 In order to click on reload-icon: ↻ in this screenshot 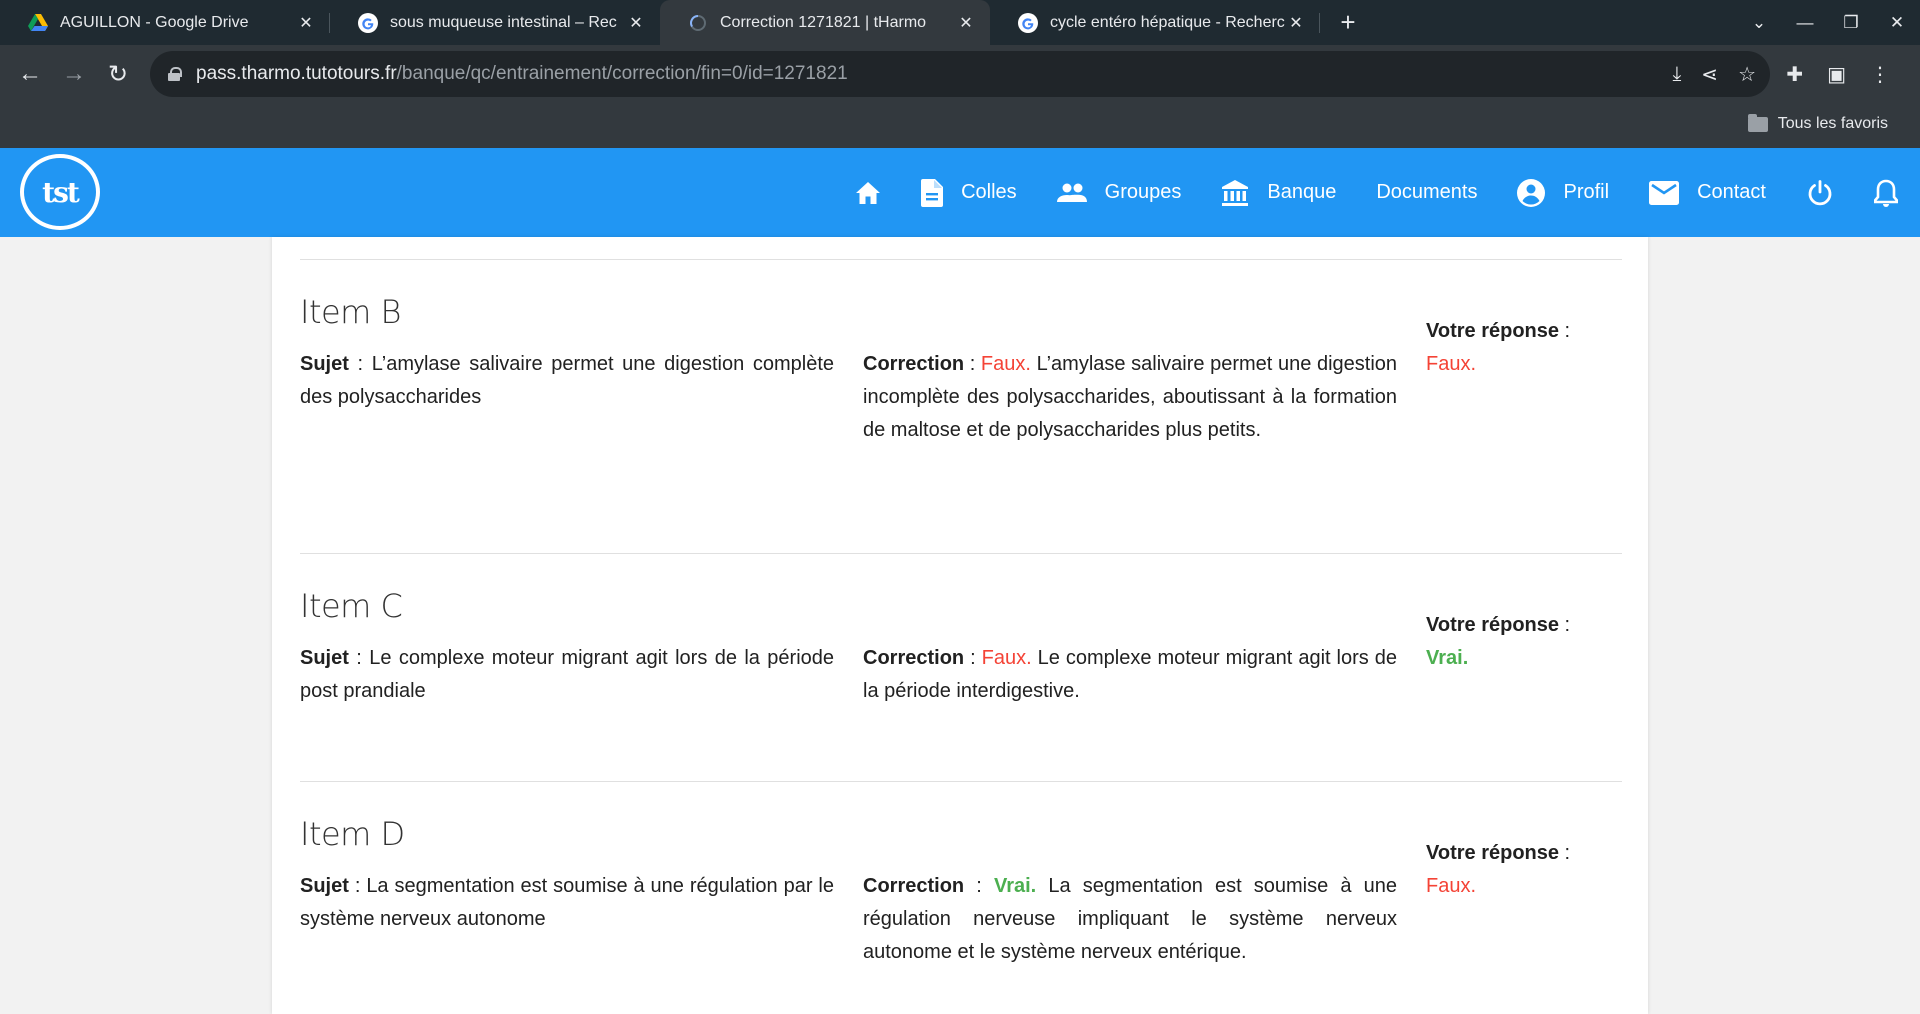, I will do `click(118, 74)`.